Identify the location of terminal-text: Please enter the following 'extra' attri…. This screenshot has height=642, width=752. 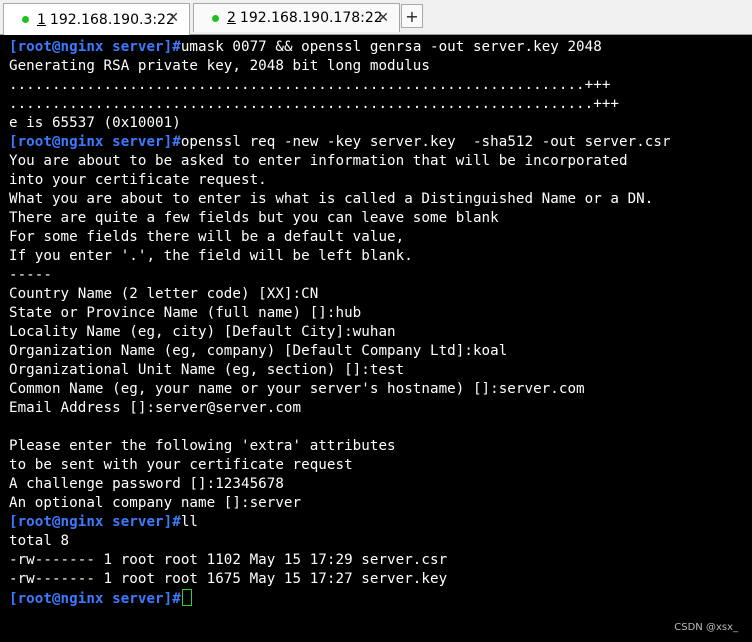
(202, 446).